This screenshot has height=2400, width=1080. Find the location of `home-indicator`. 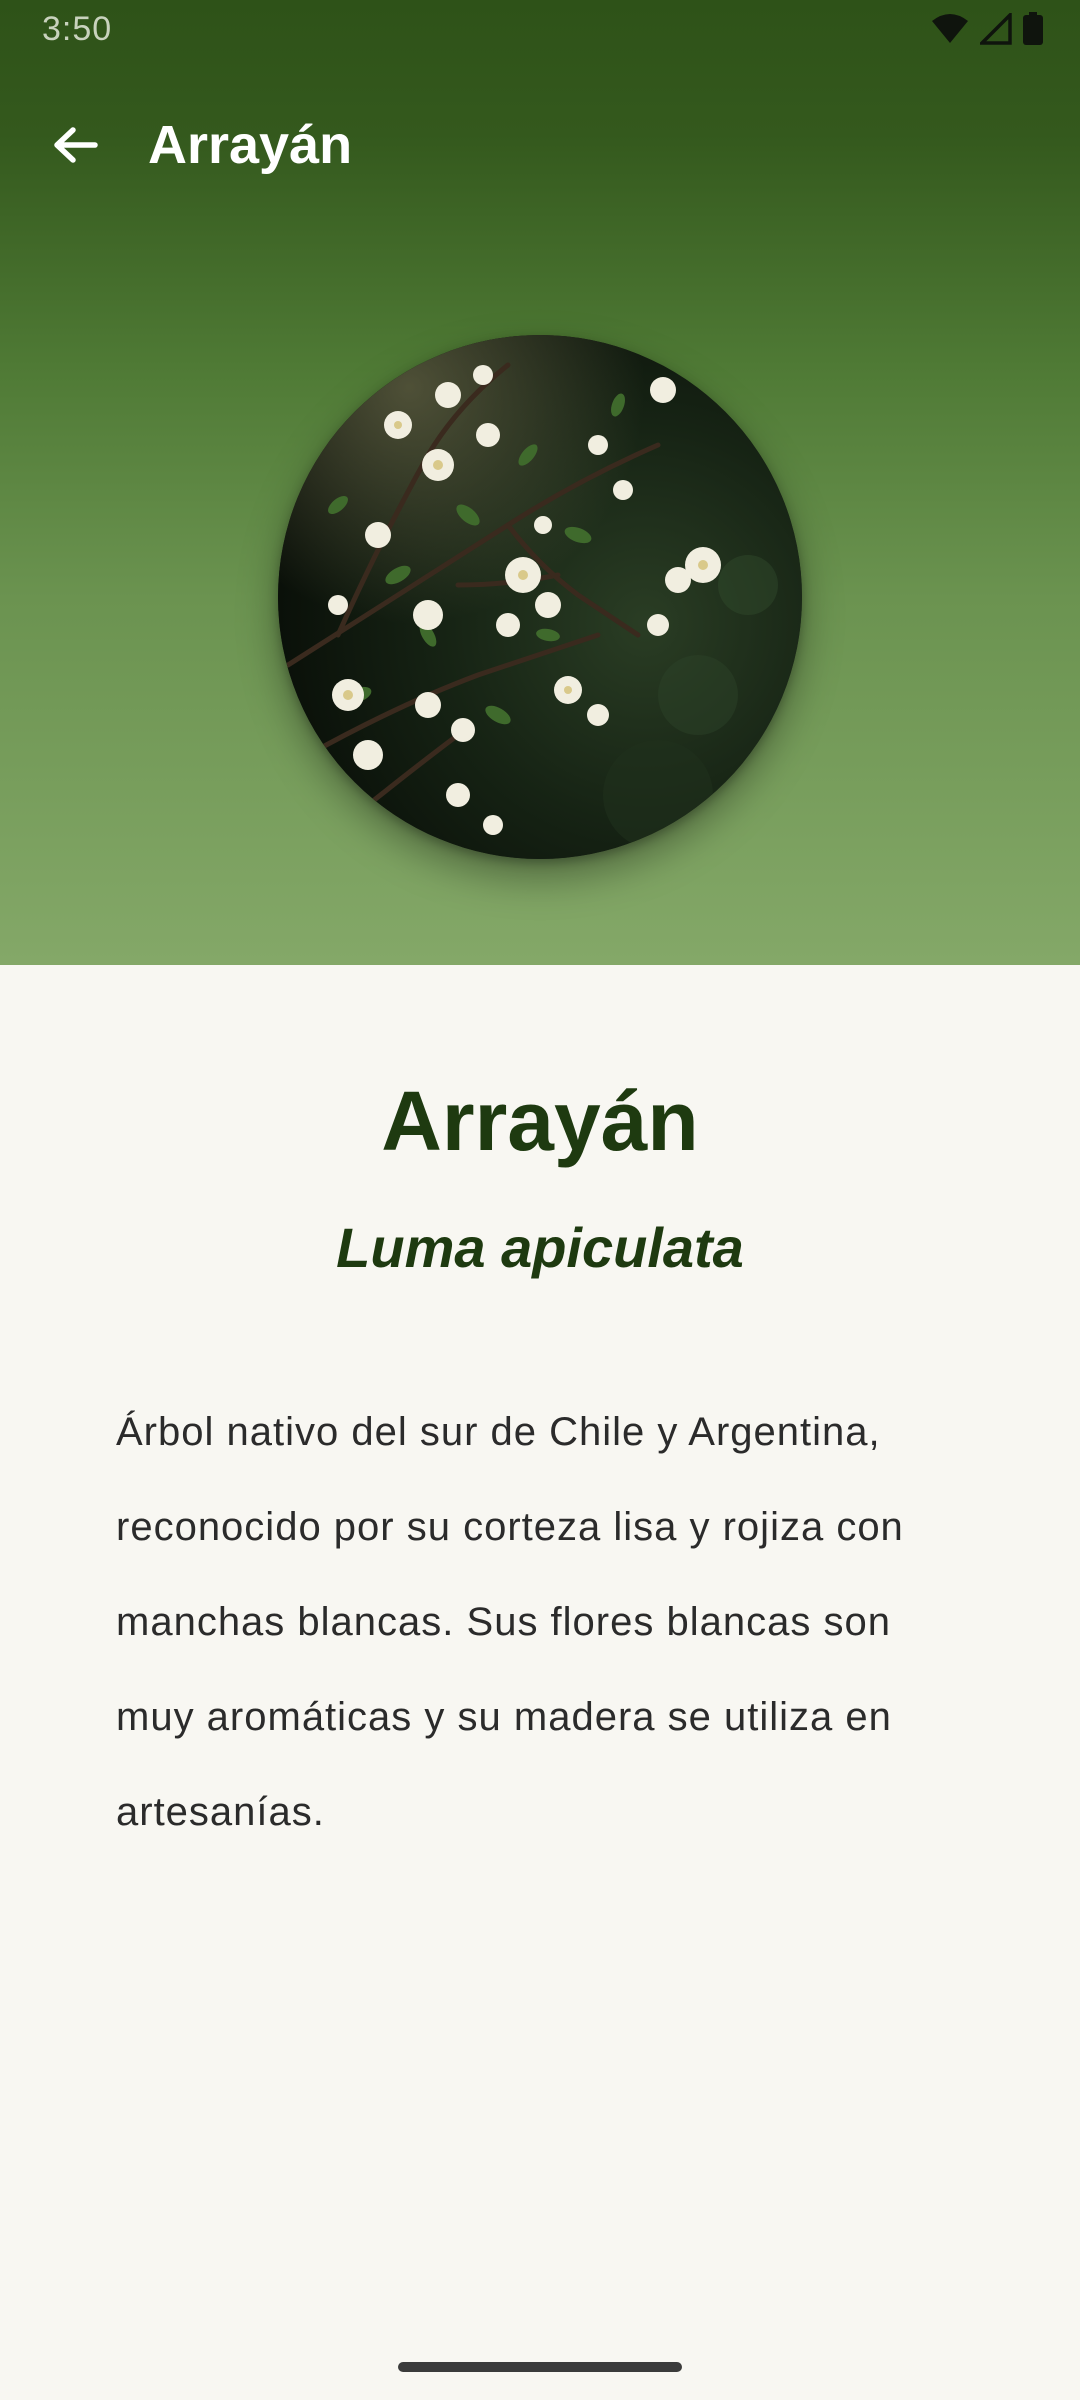

home-indicator is located at coordinates (540, 2367).